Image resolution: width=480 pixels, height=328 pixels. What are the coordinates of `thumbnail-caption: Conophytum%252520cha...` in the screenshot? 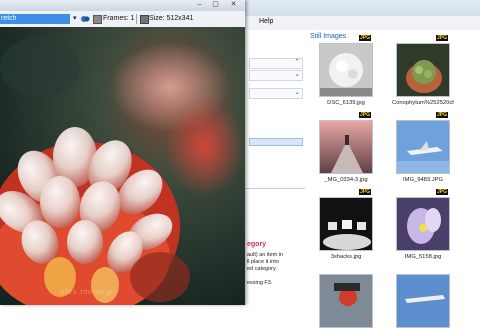 It's located at (423, 103).